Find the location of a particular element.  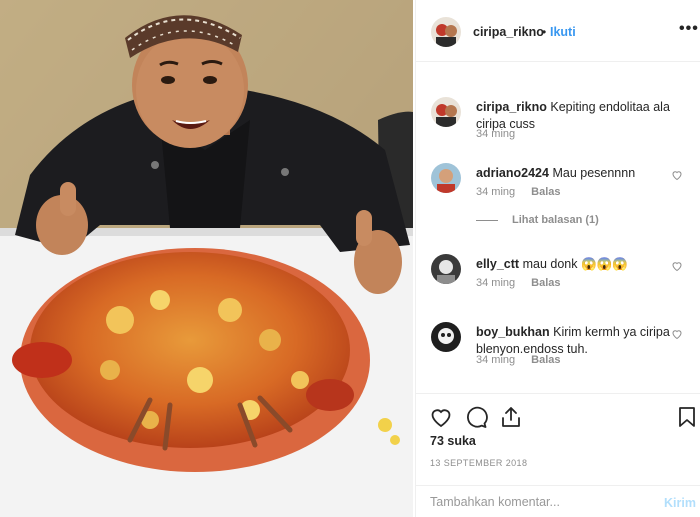

caption-avatar is located at coordinates (446, 112).